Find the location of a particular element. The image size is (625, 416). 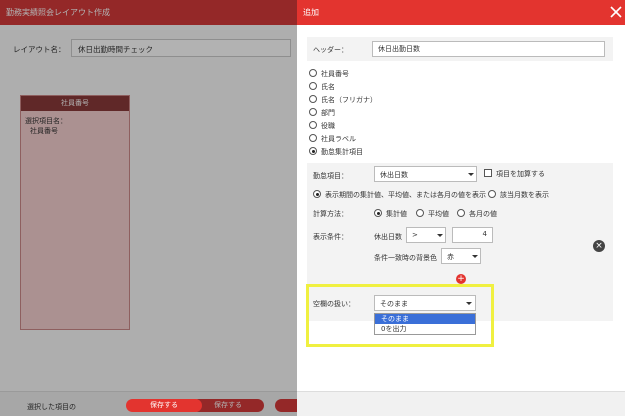

radio-department is located at coordinates (313, 112).